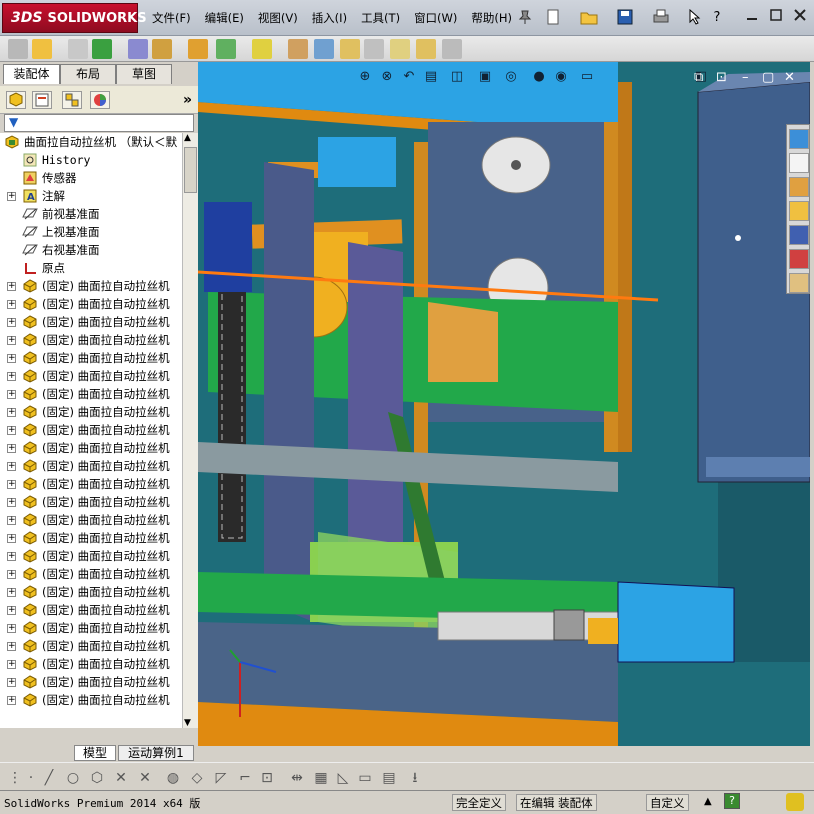  I want to click on tab-sketch: 草图, so click(144, 74).